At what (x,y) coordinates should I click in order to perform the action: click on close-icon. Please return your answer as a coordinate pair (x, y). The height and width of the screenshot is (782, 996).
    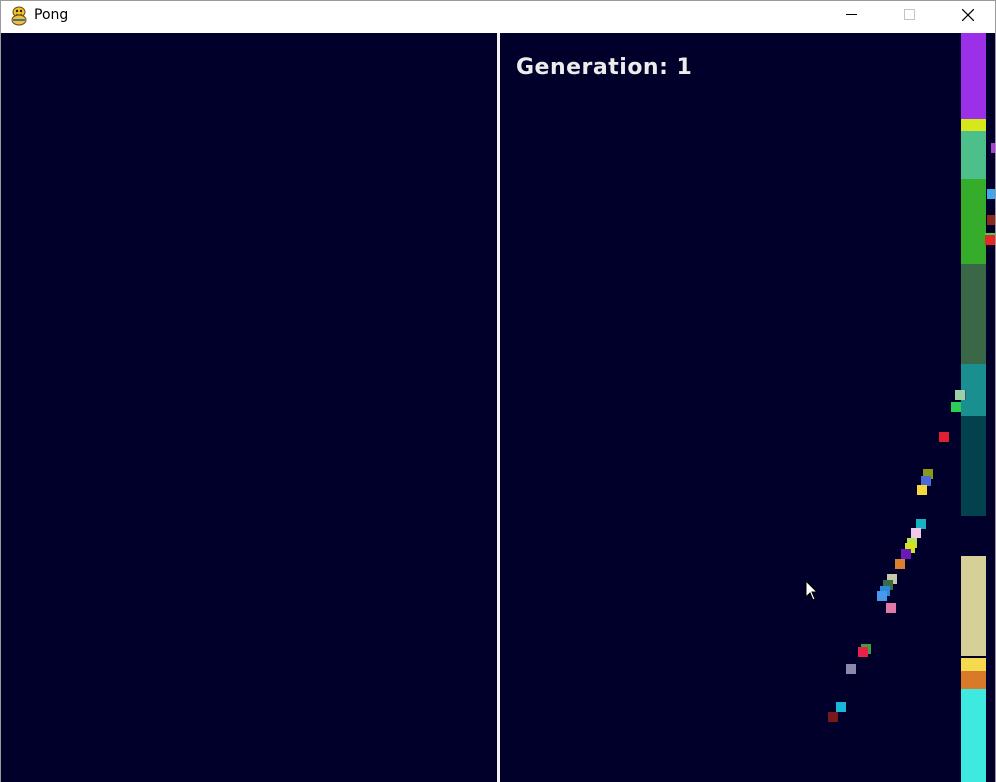
    Looking at the image, I should click on (968, 15).